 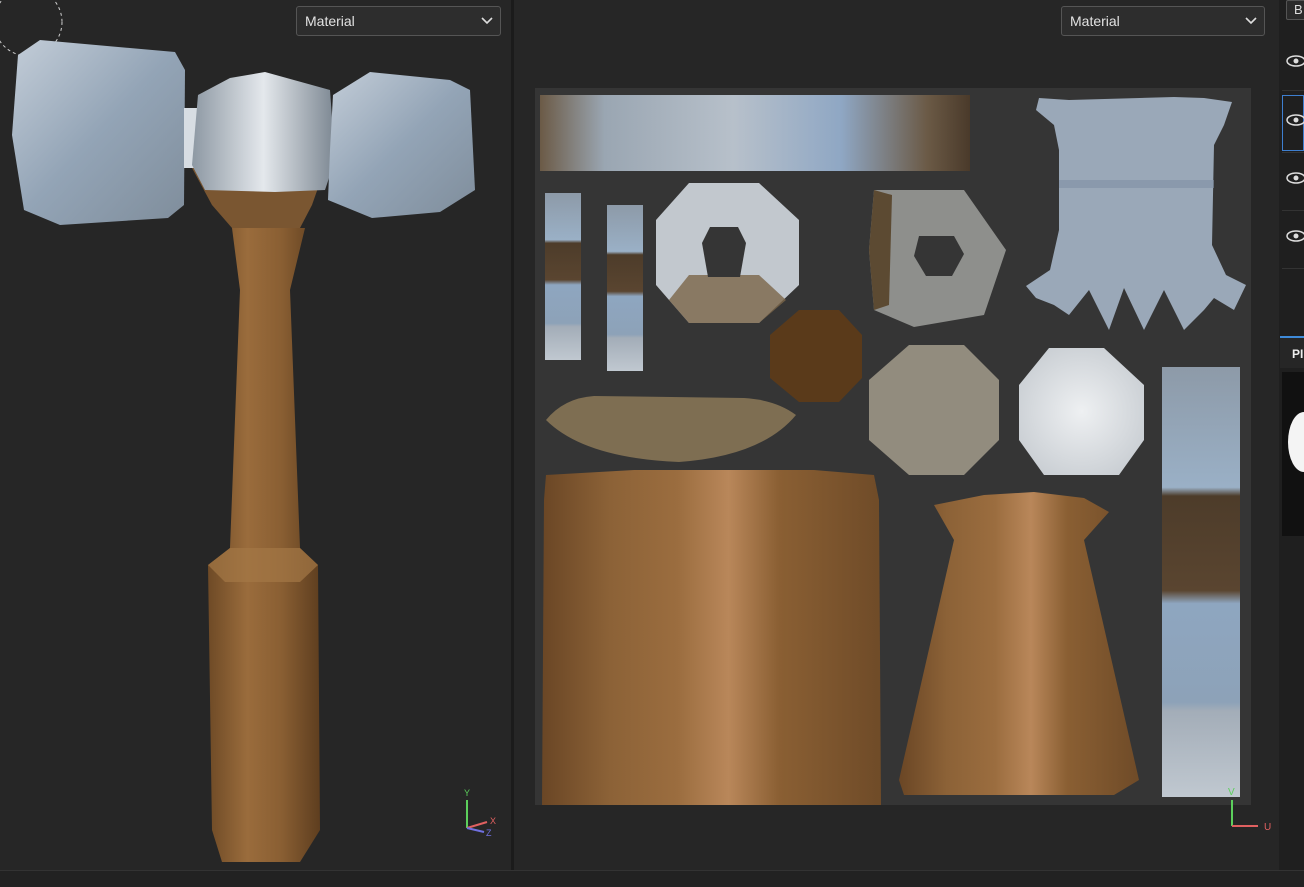 I want to click on uv-island-handle-cap, so click(x=816, y=356).